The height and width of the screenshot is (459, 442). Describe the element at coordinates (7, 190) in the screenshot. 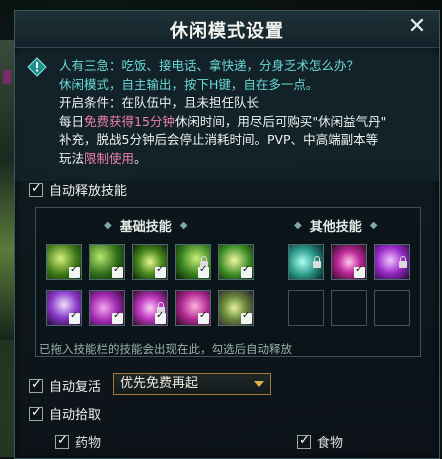

I see `background-decoration` at that location.